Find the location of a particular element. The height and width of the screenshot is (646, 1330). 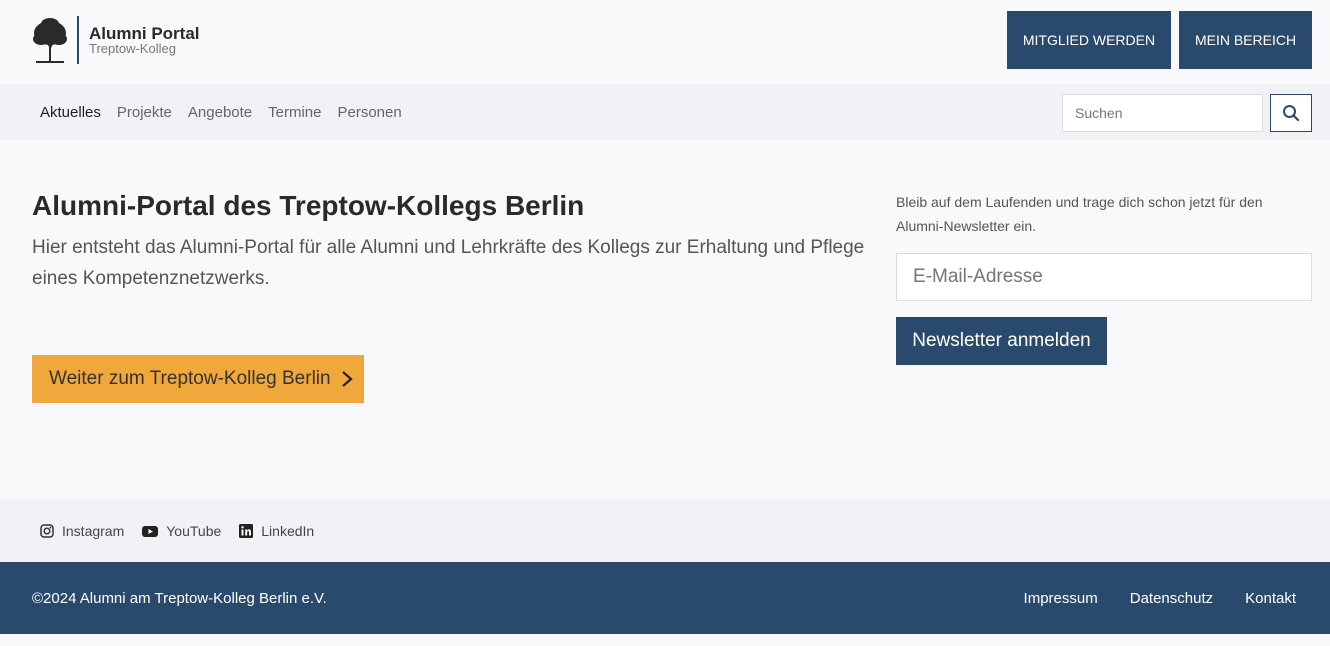

tree-logo-icon is located at coordinates (50, 40).